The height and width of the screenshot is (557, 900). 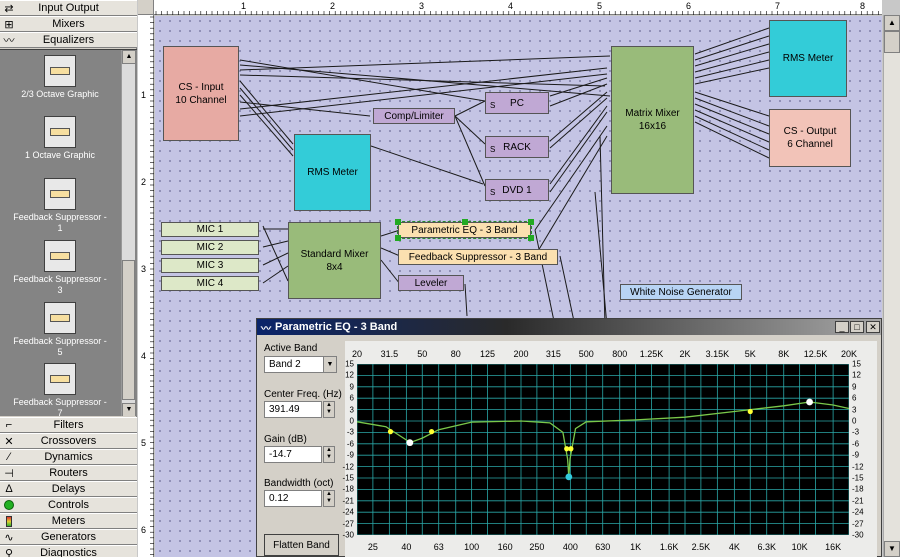 I want to click on palette-category-generators: ∿ Generators, so click(x=68, y=537).